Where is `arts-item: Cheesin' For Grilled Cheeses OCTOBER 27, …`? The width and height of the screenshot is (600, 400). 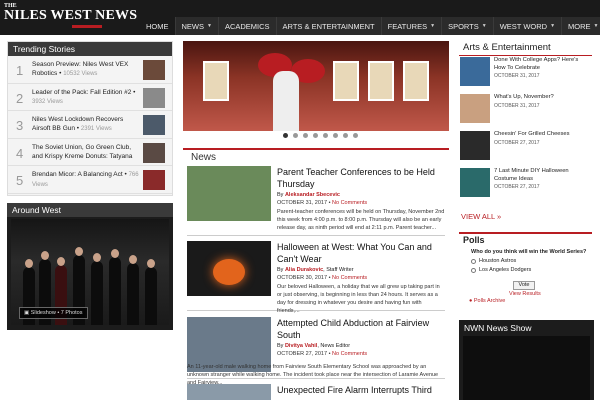
arts-item: Cheesin' For Grilled Cheeses OCTOBER 27, … is located at coordinates (526, 146).